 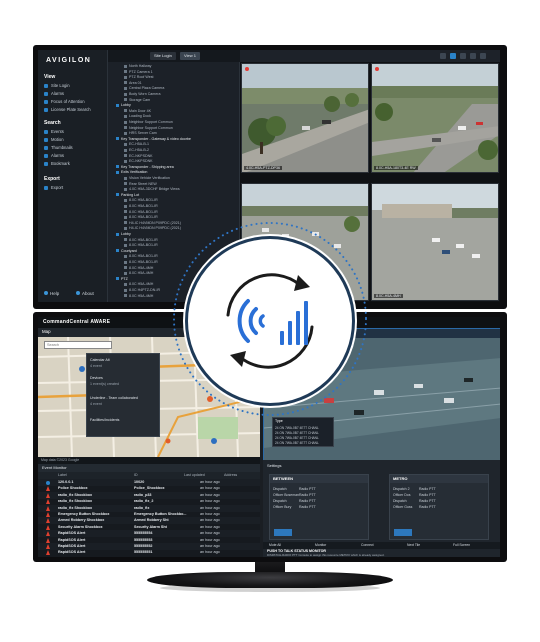 What do you see at coordinates (163, 56) in the screenshot?
I see `tab-site-login: Site Login` at bounding box center [163, 56].